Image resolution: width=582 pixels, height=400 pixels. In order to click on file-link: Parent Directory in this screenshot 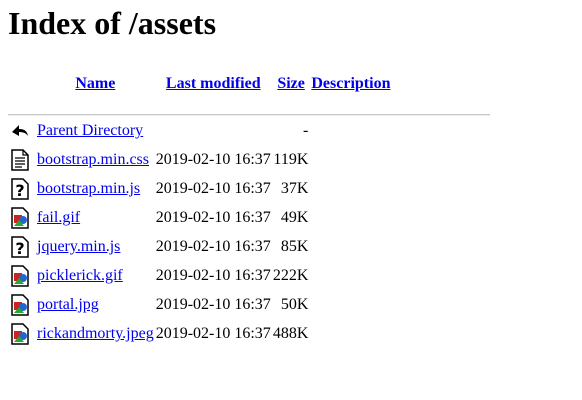, I will do `click(90, 130)`.